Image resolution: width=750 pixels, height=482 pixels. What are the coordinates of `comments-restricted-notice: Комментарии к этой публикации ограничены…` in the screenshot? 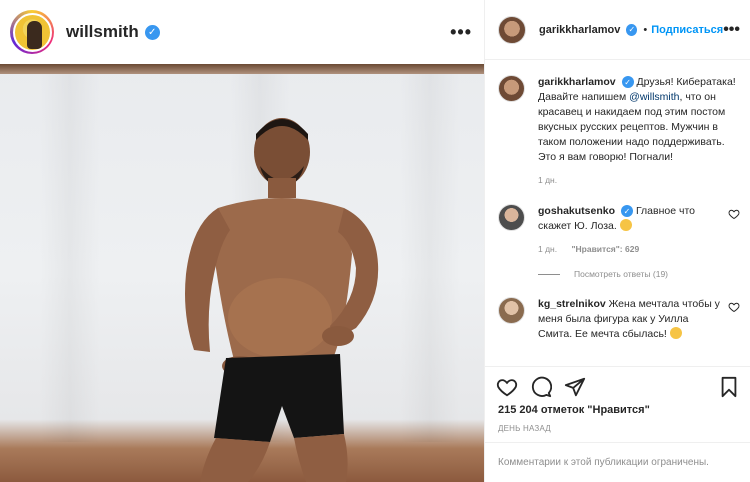 It's located at (617, 462).